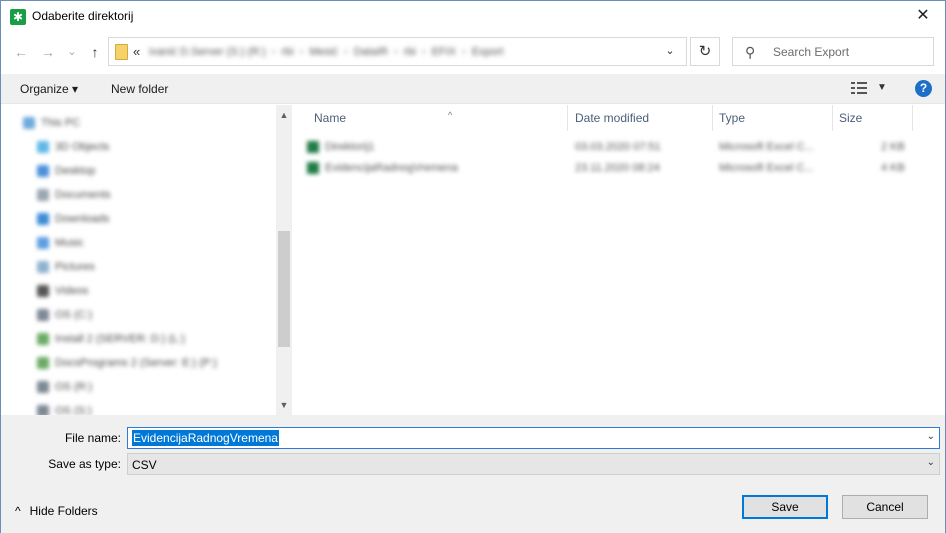  I want to click on save-type-label: Save as type:, so click(84, 464).